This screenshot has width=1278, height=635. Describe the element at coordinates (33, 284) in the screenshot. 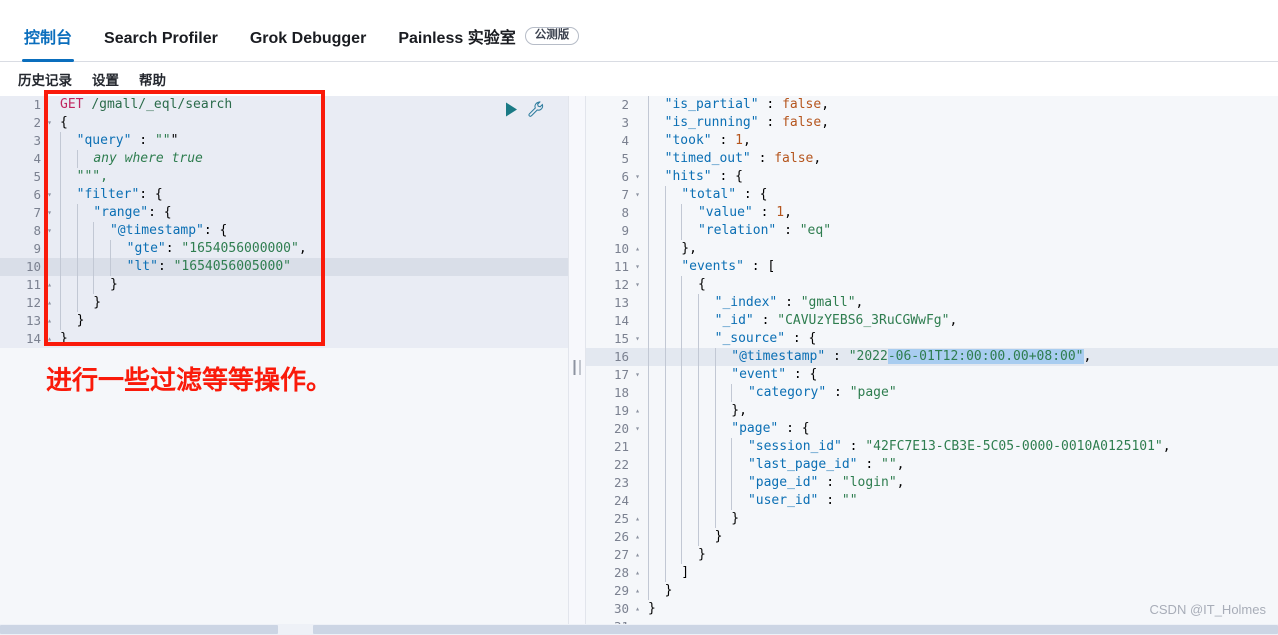

I see `line-number: 11` at that location.